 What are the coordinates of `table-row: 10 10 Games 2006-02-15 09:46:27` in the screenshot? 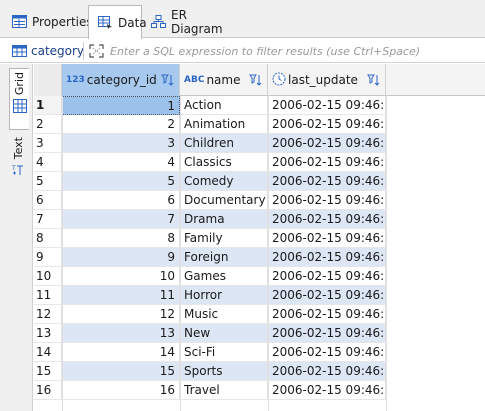 It's located at (259, 276).